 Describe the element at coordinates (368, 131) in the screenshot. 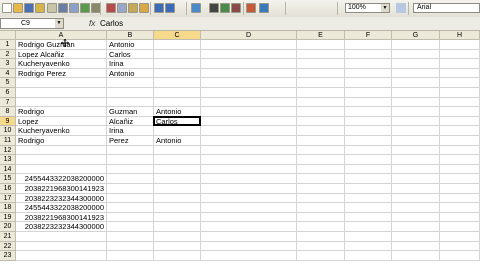

I see `cell-f10` at that location.